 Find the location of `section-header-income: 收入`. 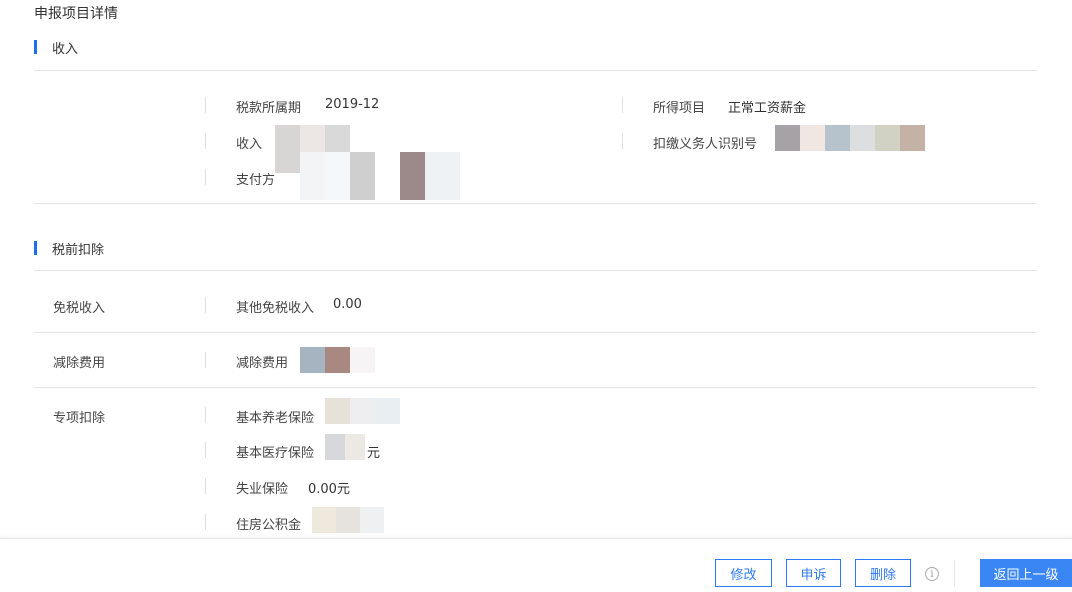

section-header-income: 收入 is located at coordinates (56, 48).